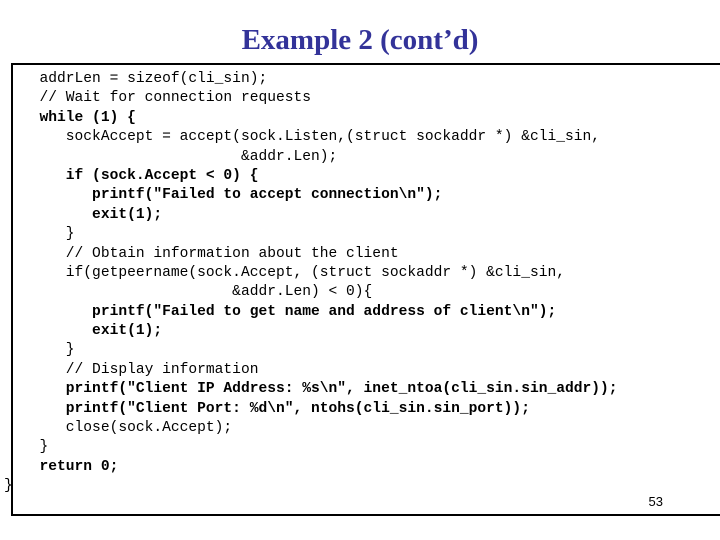 The image size is (720, 540). Describe the element at coordinates (655, 501) in the screenshot. I see `page-number: 53` at that location.